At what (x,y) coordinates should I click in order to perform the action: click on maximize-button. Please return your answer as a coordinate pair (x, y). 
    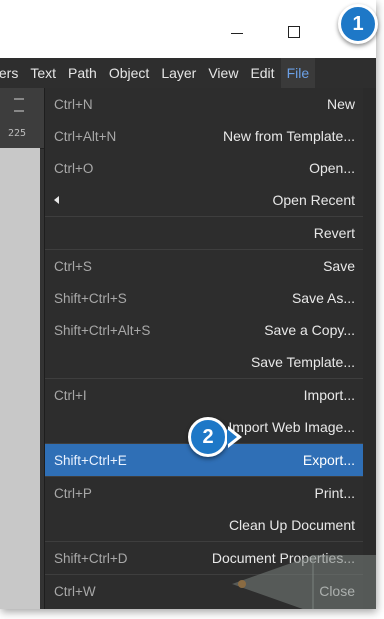
    Looking at the image, I should click on (294, 32).